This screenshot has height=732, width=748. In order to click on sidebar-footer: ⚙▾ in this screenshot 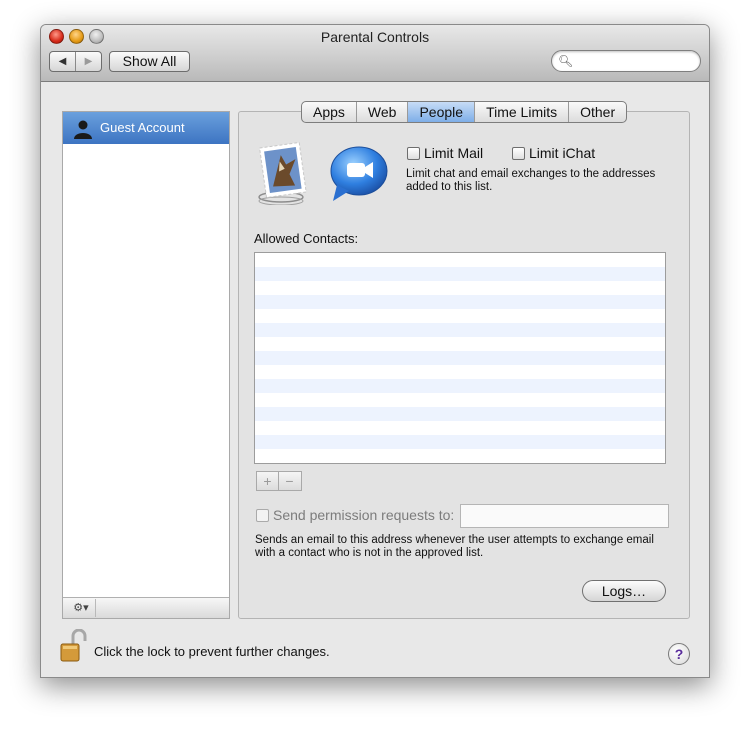, I will do `click(146, 607)`.